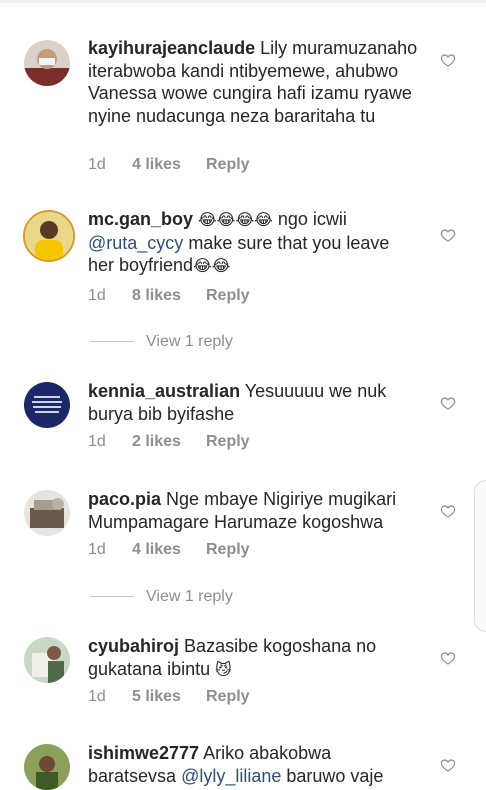  Describe the element at coordinates (143, 753) in the screenshot. I see `comment-username: ishimwe2777` at that location.